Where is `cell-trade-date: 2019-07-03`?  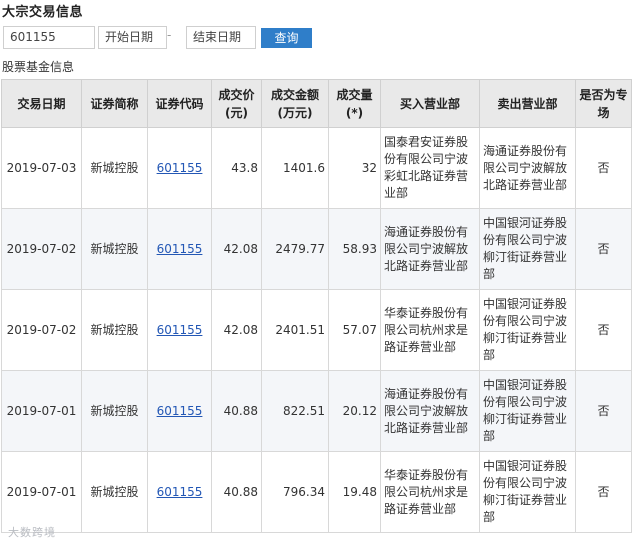
cell-trade-date: 2019-07-03 is located at coordinates (41, 168).